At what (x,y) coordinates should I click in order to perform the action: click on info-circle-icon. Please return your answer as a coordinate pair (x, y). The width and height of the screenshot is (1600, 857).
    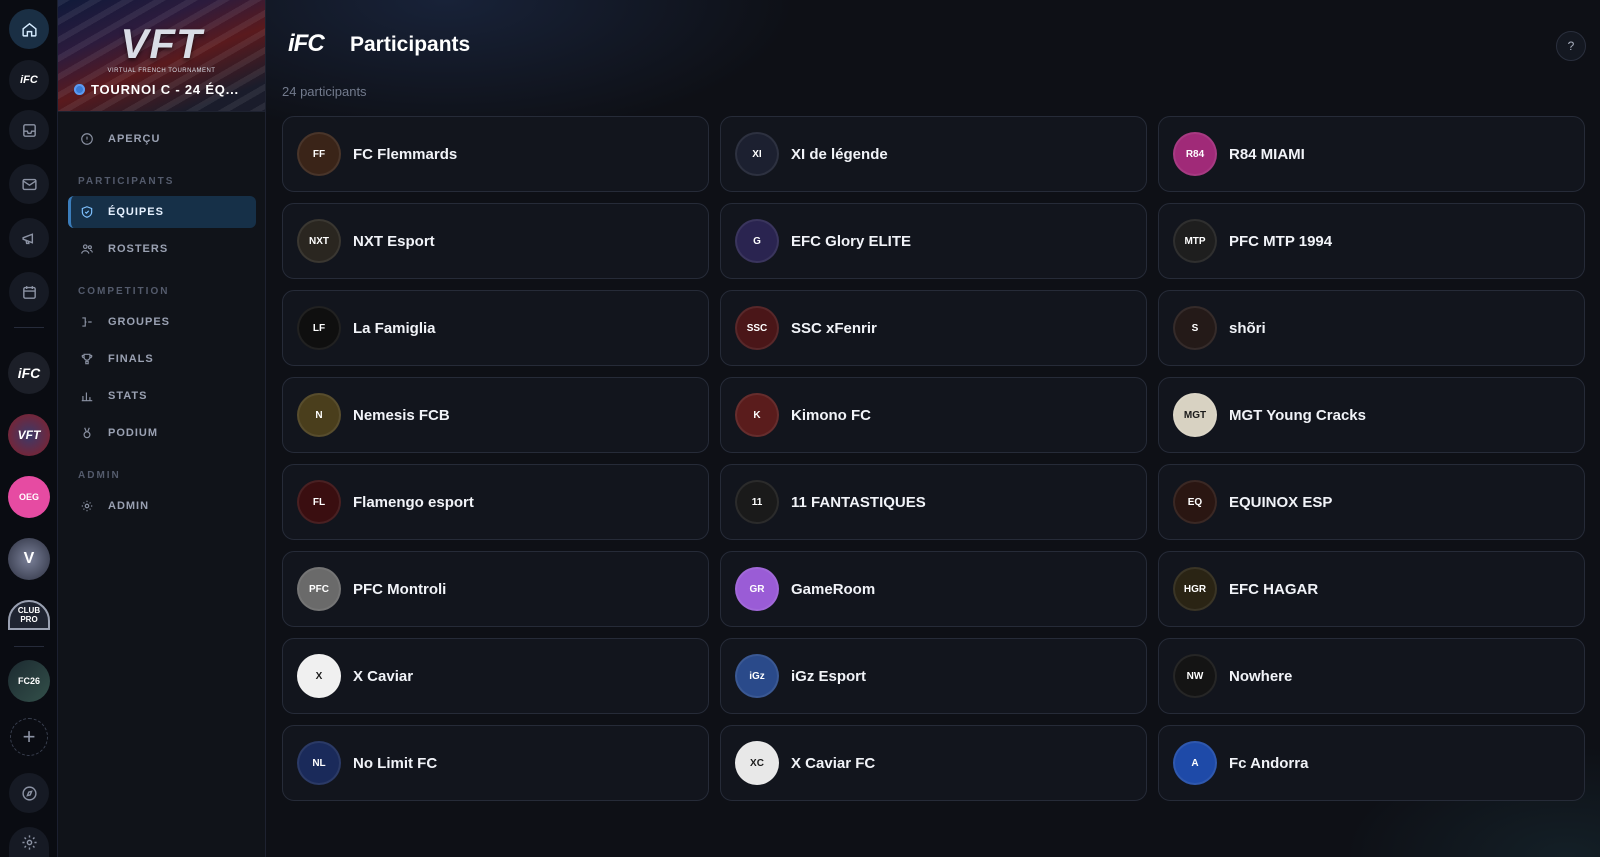
    Looking at the image, I should click on (87, 139).